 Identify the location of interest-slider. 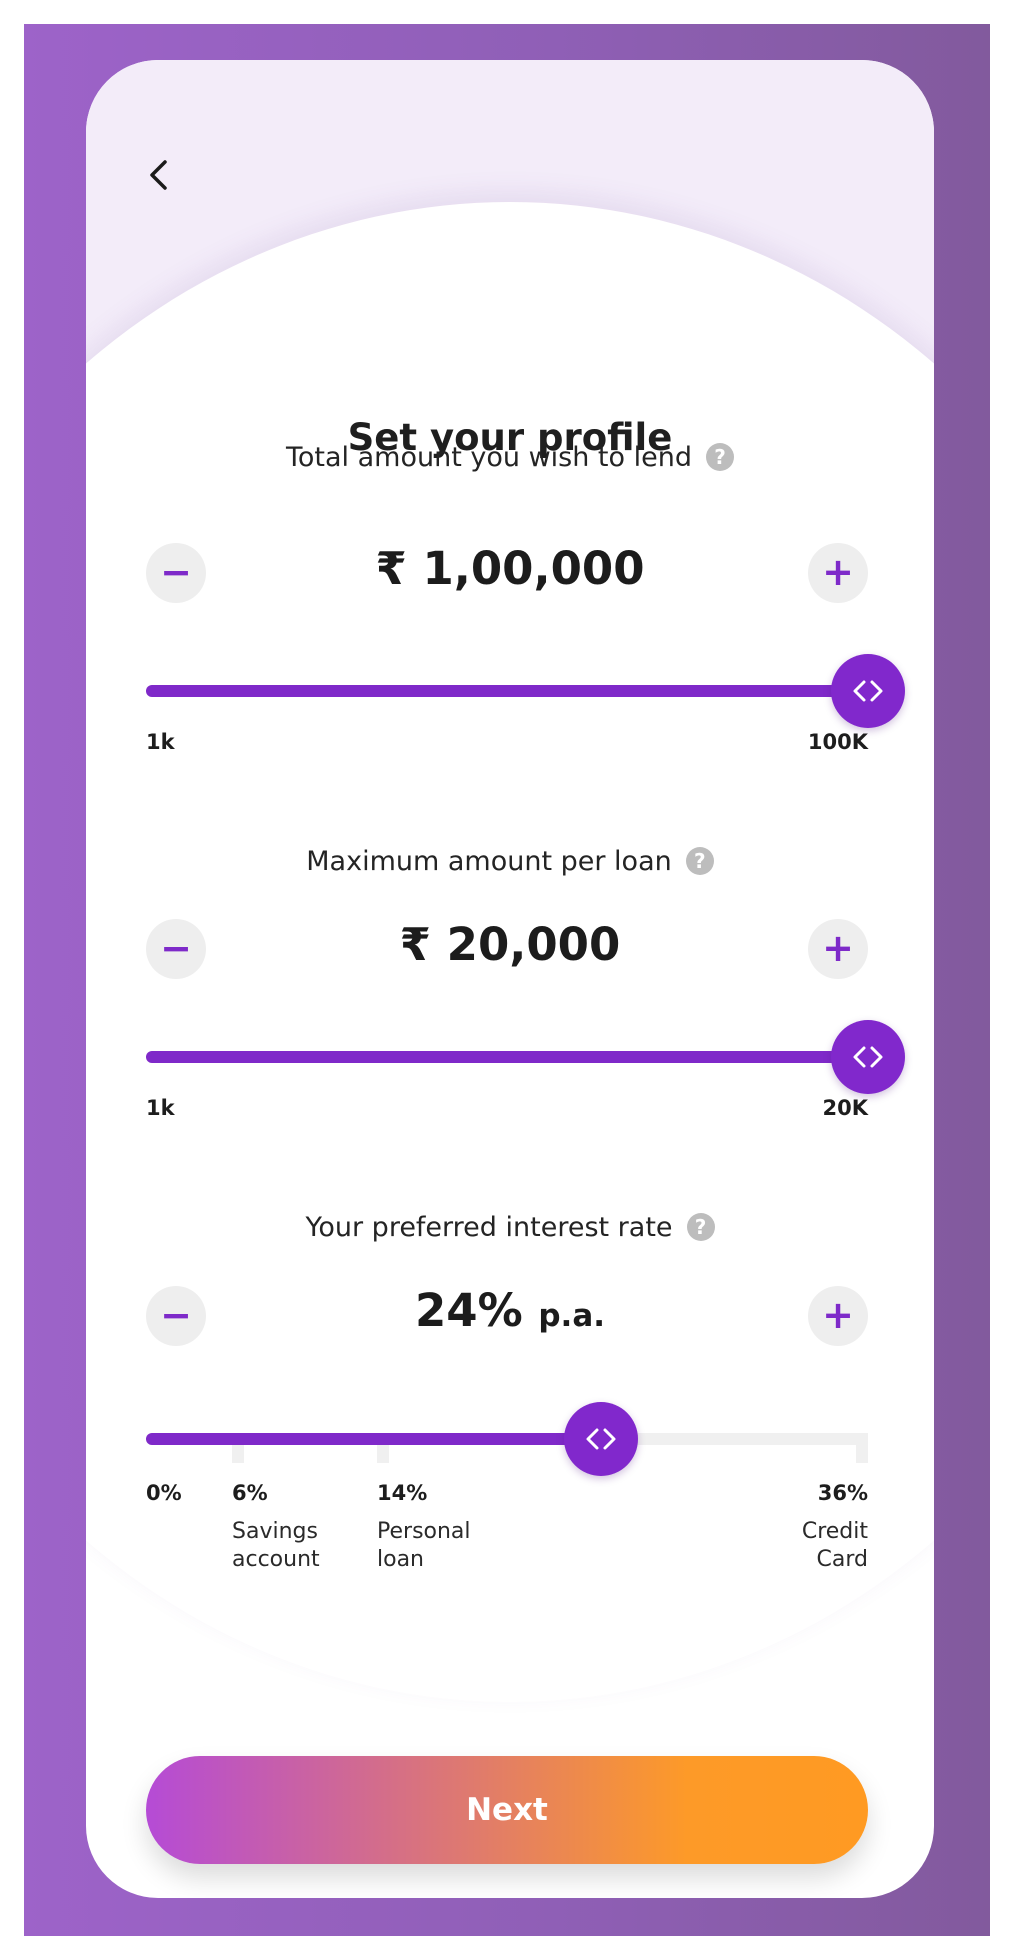
(507, 1439).